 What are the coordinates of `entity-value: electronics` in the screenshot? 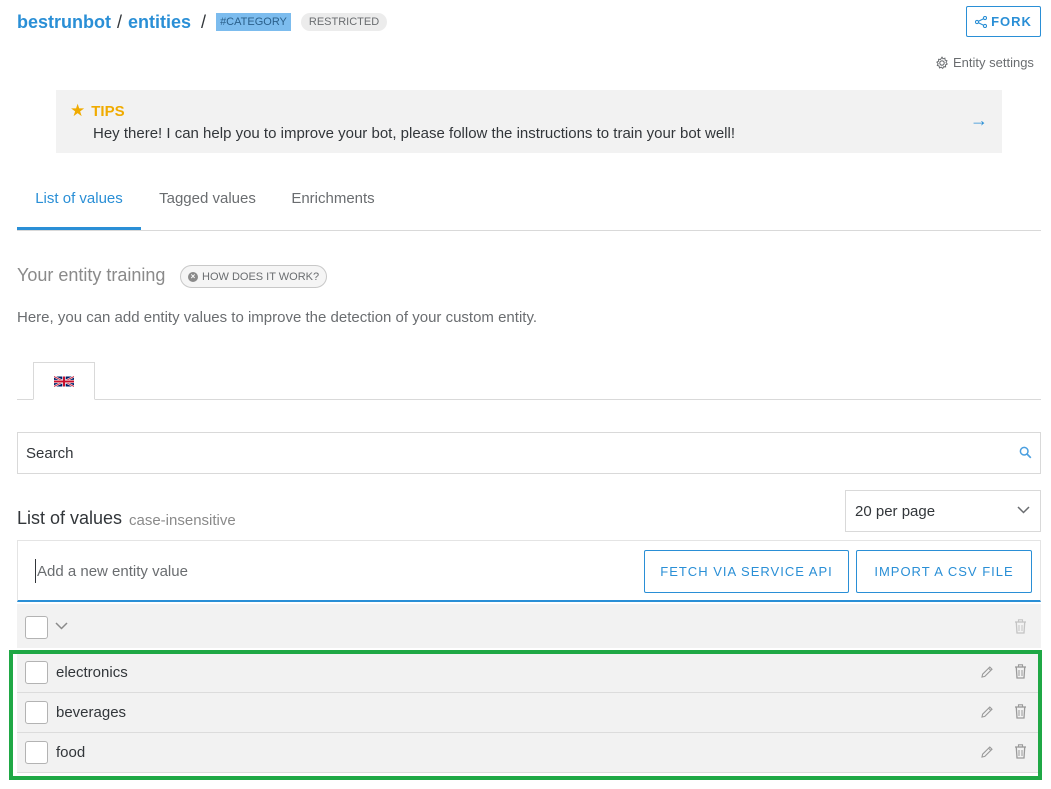 It's located at (92, 672).